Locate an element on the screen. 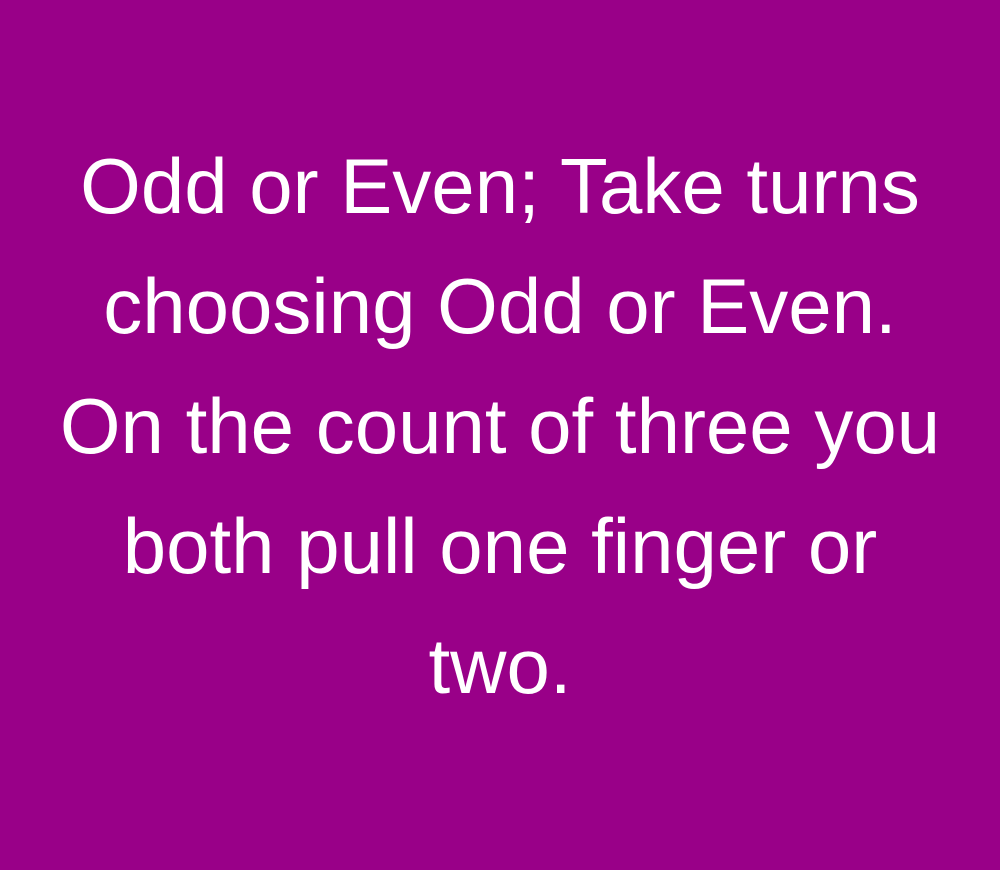 Image resolution: width=1000 pixels, height=870 pixels. instruction-line-4: both pull one finger or is located at coordinates (500, 546).